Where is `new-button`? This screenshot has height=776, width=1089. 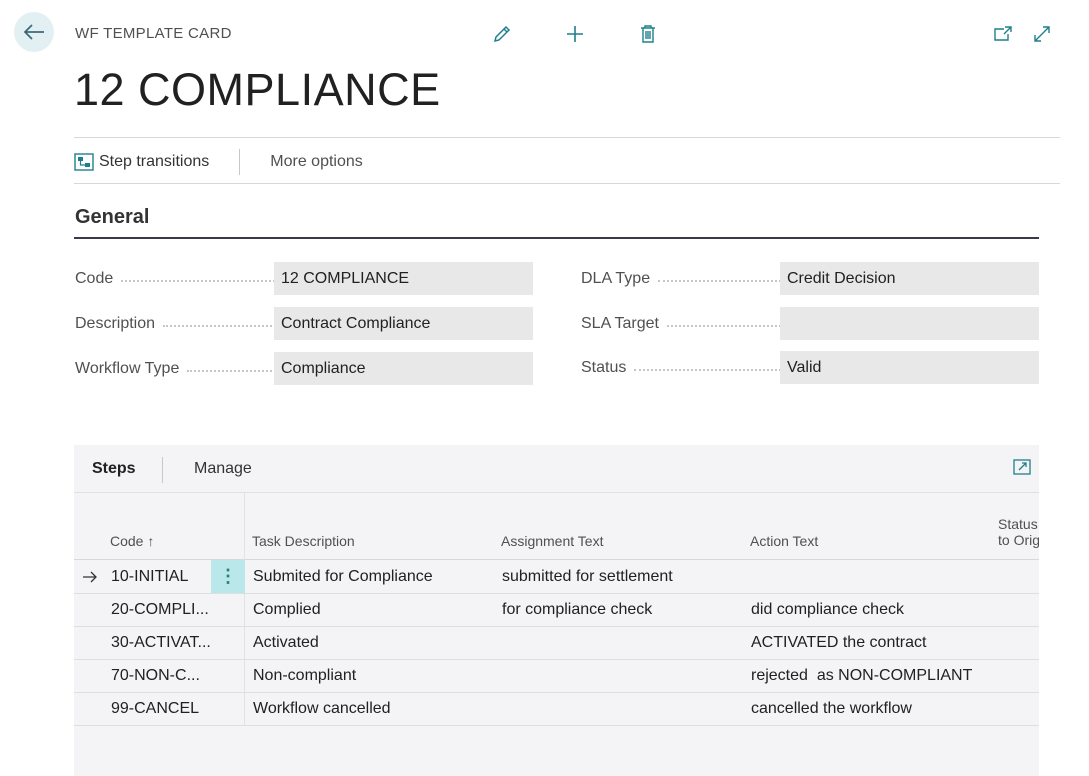 new-button is located at coordinates (575, 34).